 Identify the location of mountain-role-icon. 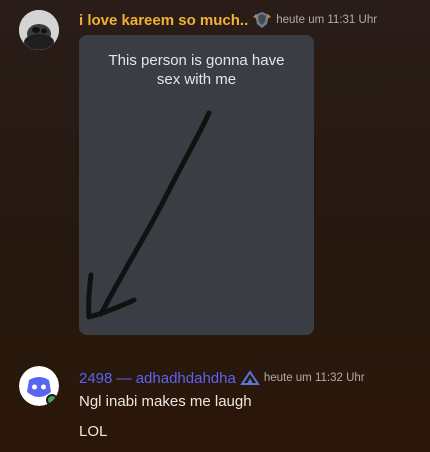
(249, 378).